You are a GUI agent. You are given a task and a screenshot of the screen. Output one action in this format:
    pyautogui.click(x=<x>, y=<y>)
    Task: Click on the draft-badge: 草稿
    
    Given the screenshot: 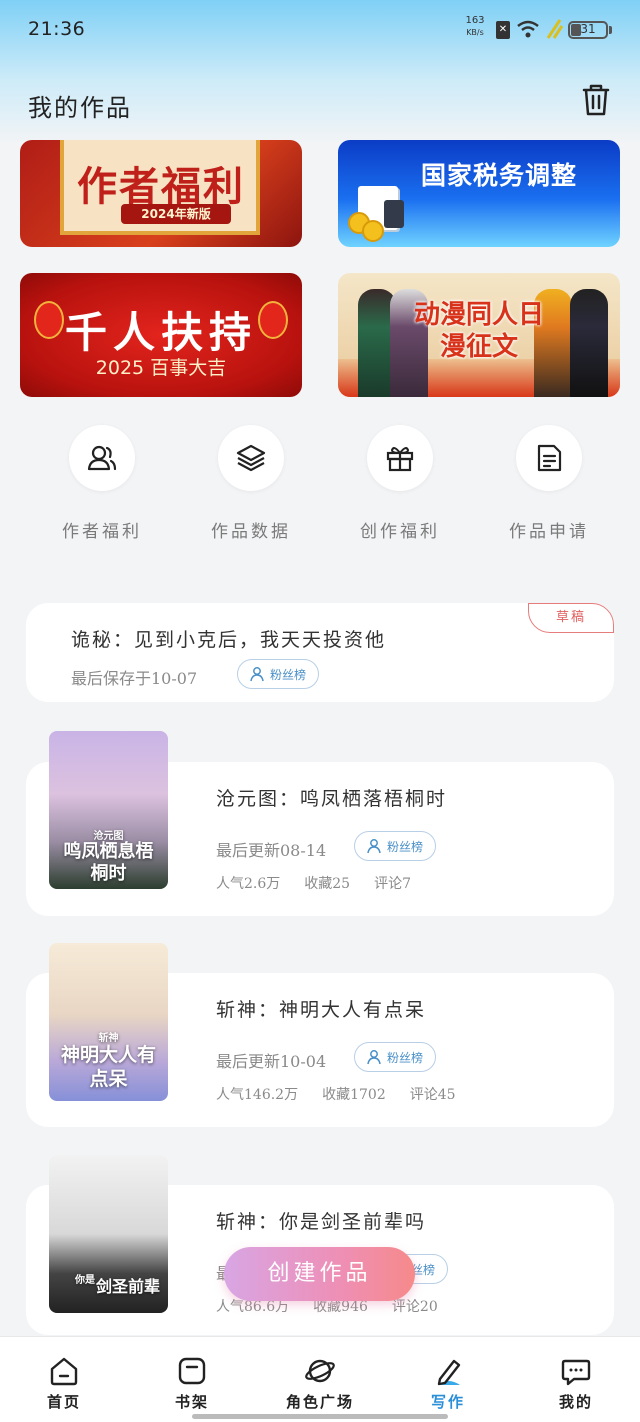 What is the action you would take?
    pyautogui.click(x=571, y=618)
    